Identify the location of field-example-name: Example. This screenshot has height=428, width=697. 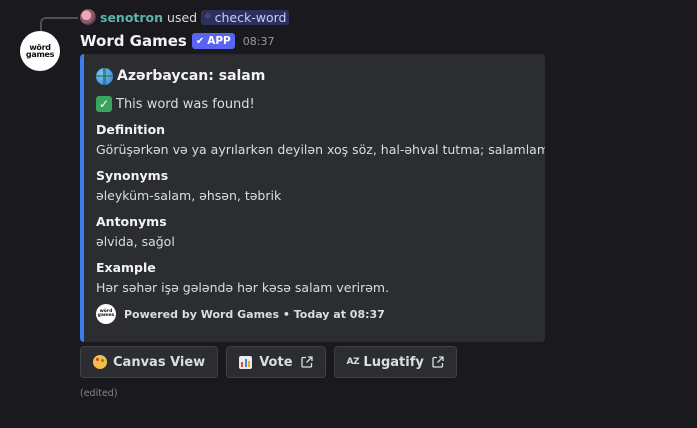
(126, 267).